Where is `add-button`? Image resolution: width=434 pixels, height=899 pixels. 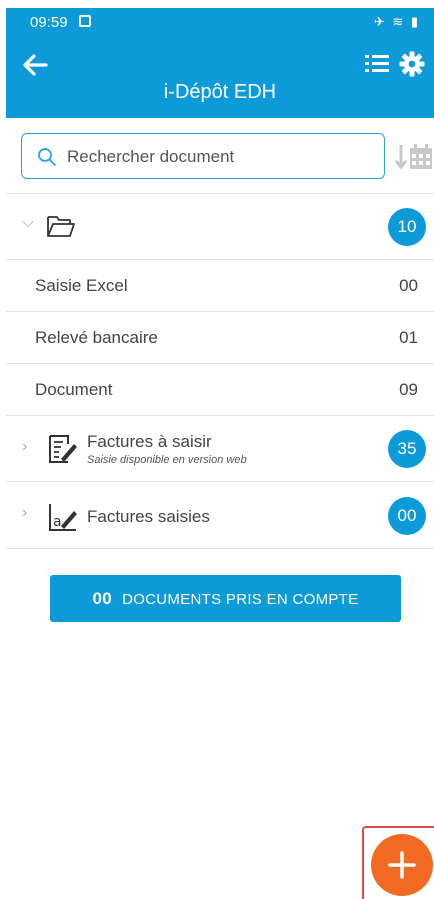
add-button is located at coordinates (402, 865).